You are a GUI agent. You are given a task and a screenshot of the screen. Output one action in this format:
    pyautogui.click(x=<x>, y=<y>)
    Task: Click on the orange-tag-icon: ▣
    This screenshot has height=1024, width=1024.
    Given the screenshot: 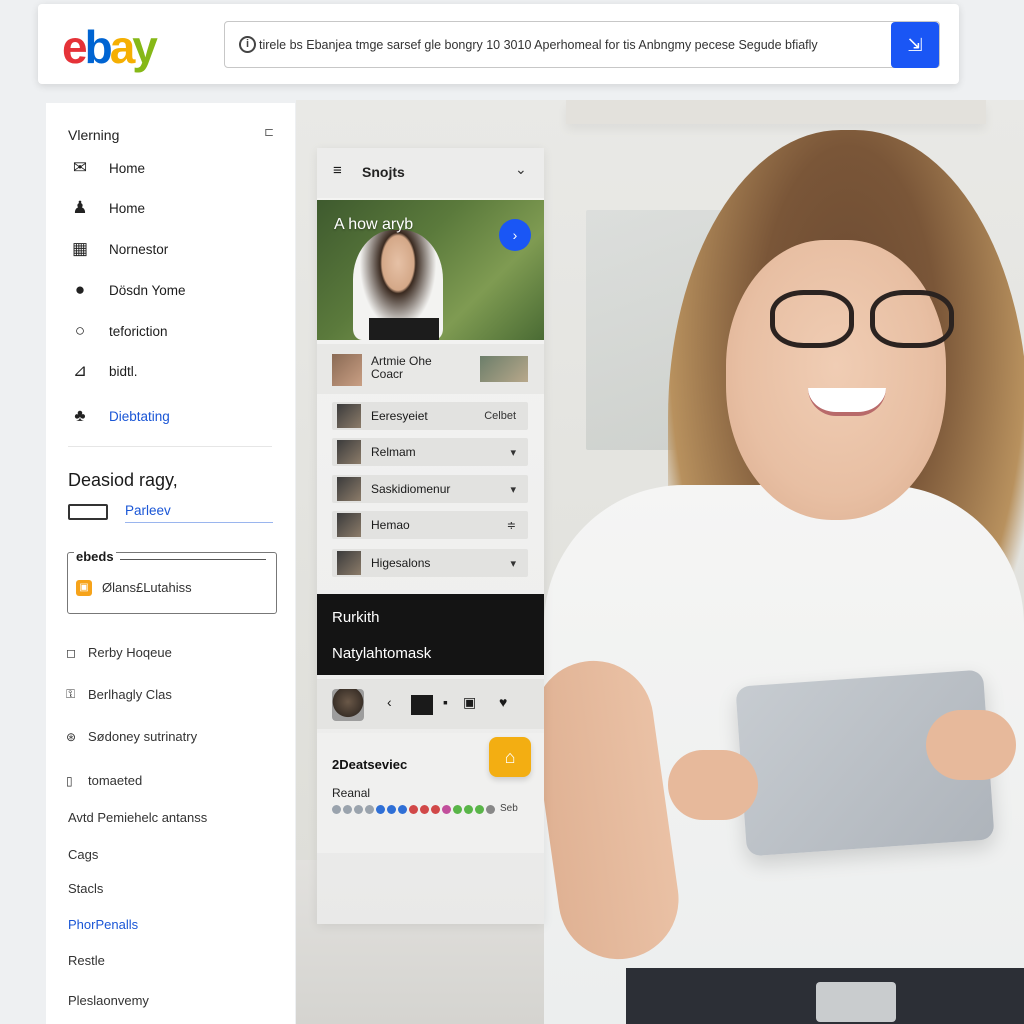 What is the action you would take?
    pyautogui.click(x=84, y=588)
    